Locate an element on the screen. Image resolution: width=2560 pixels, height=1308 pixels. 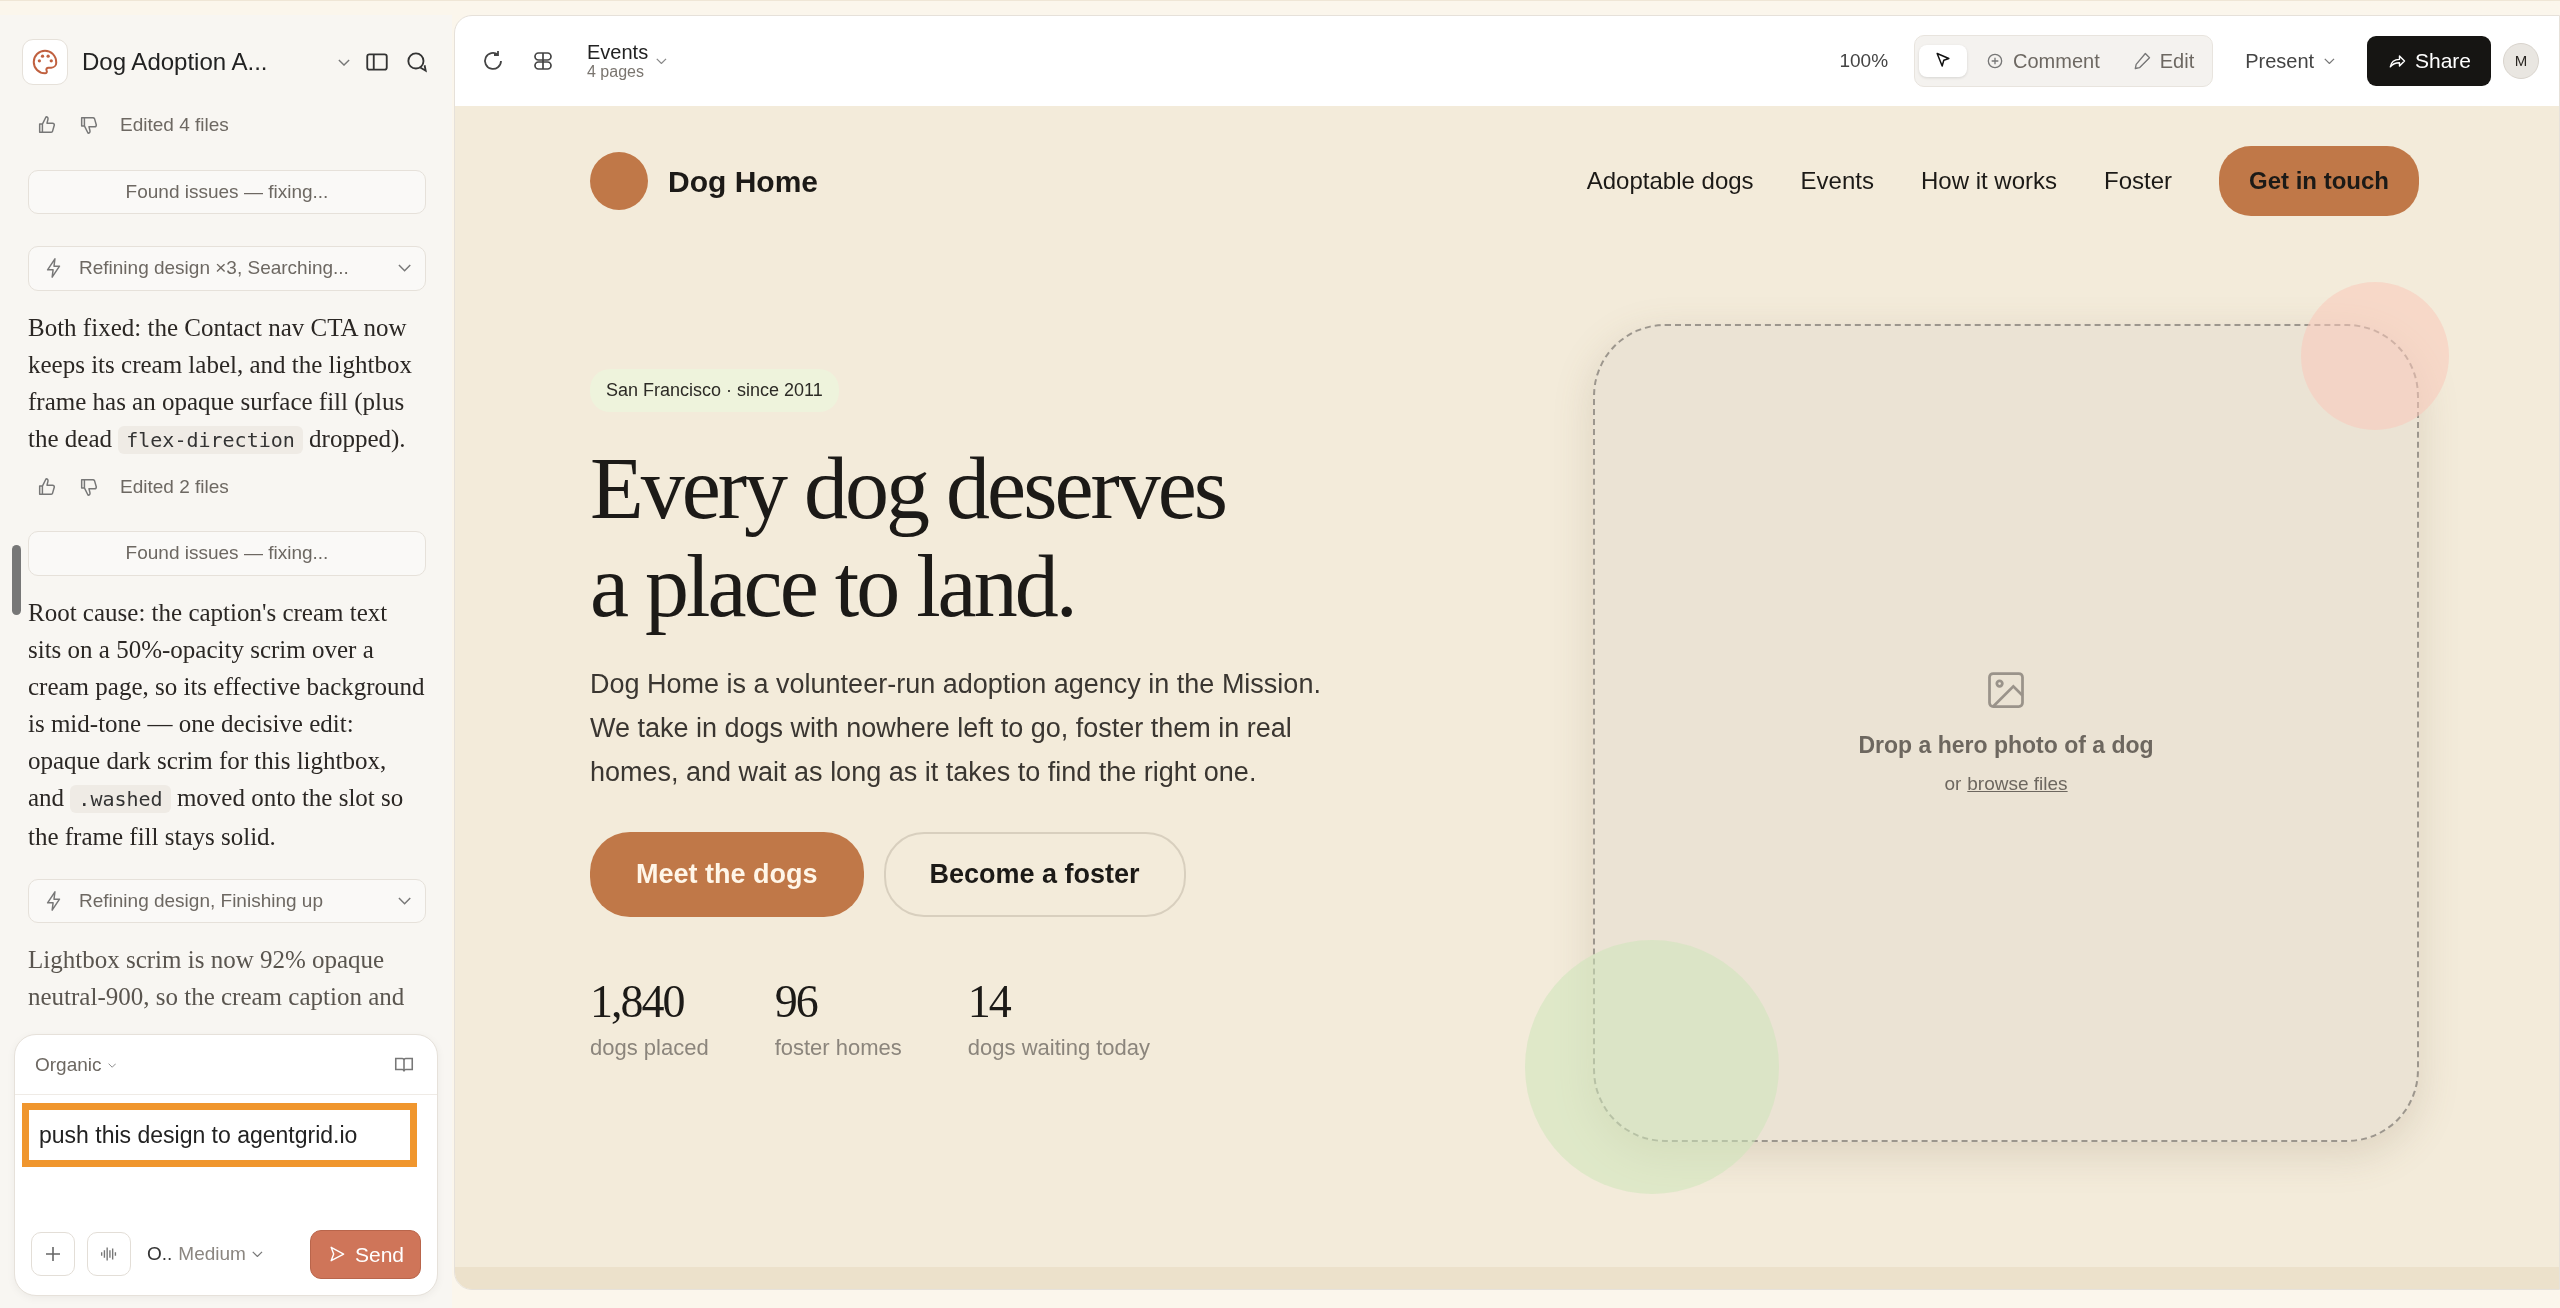
zoom-level: 100% is located at coordinates (1864, 61).